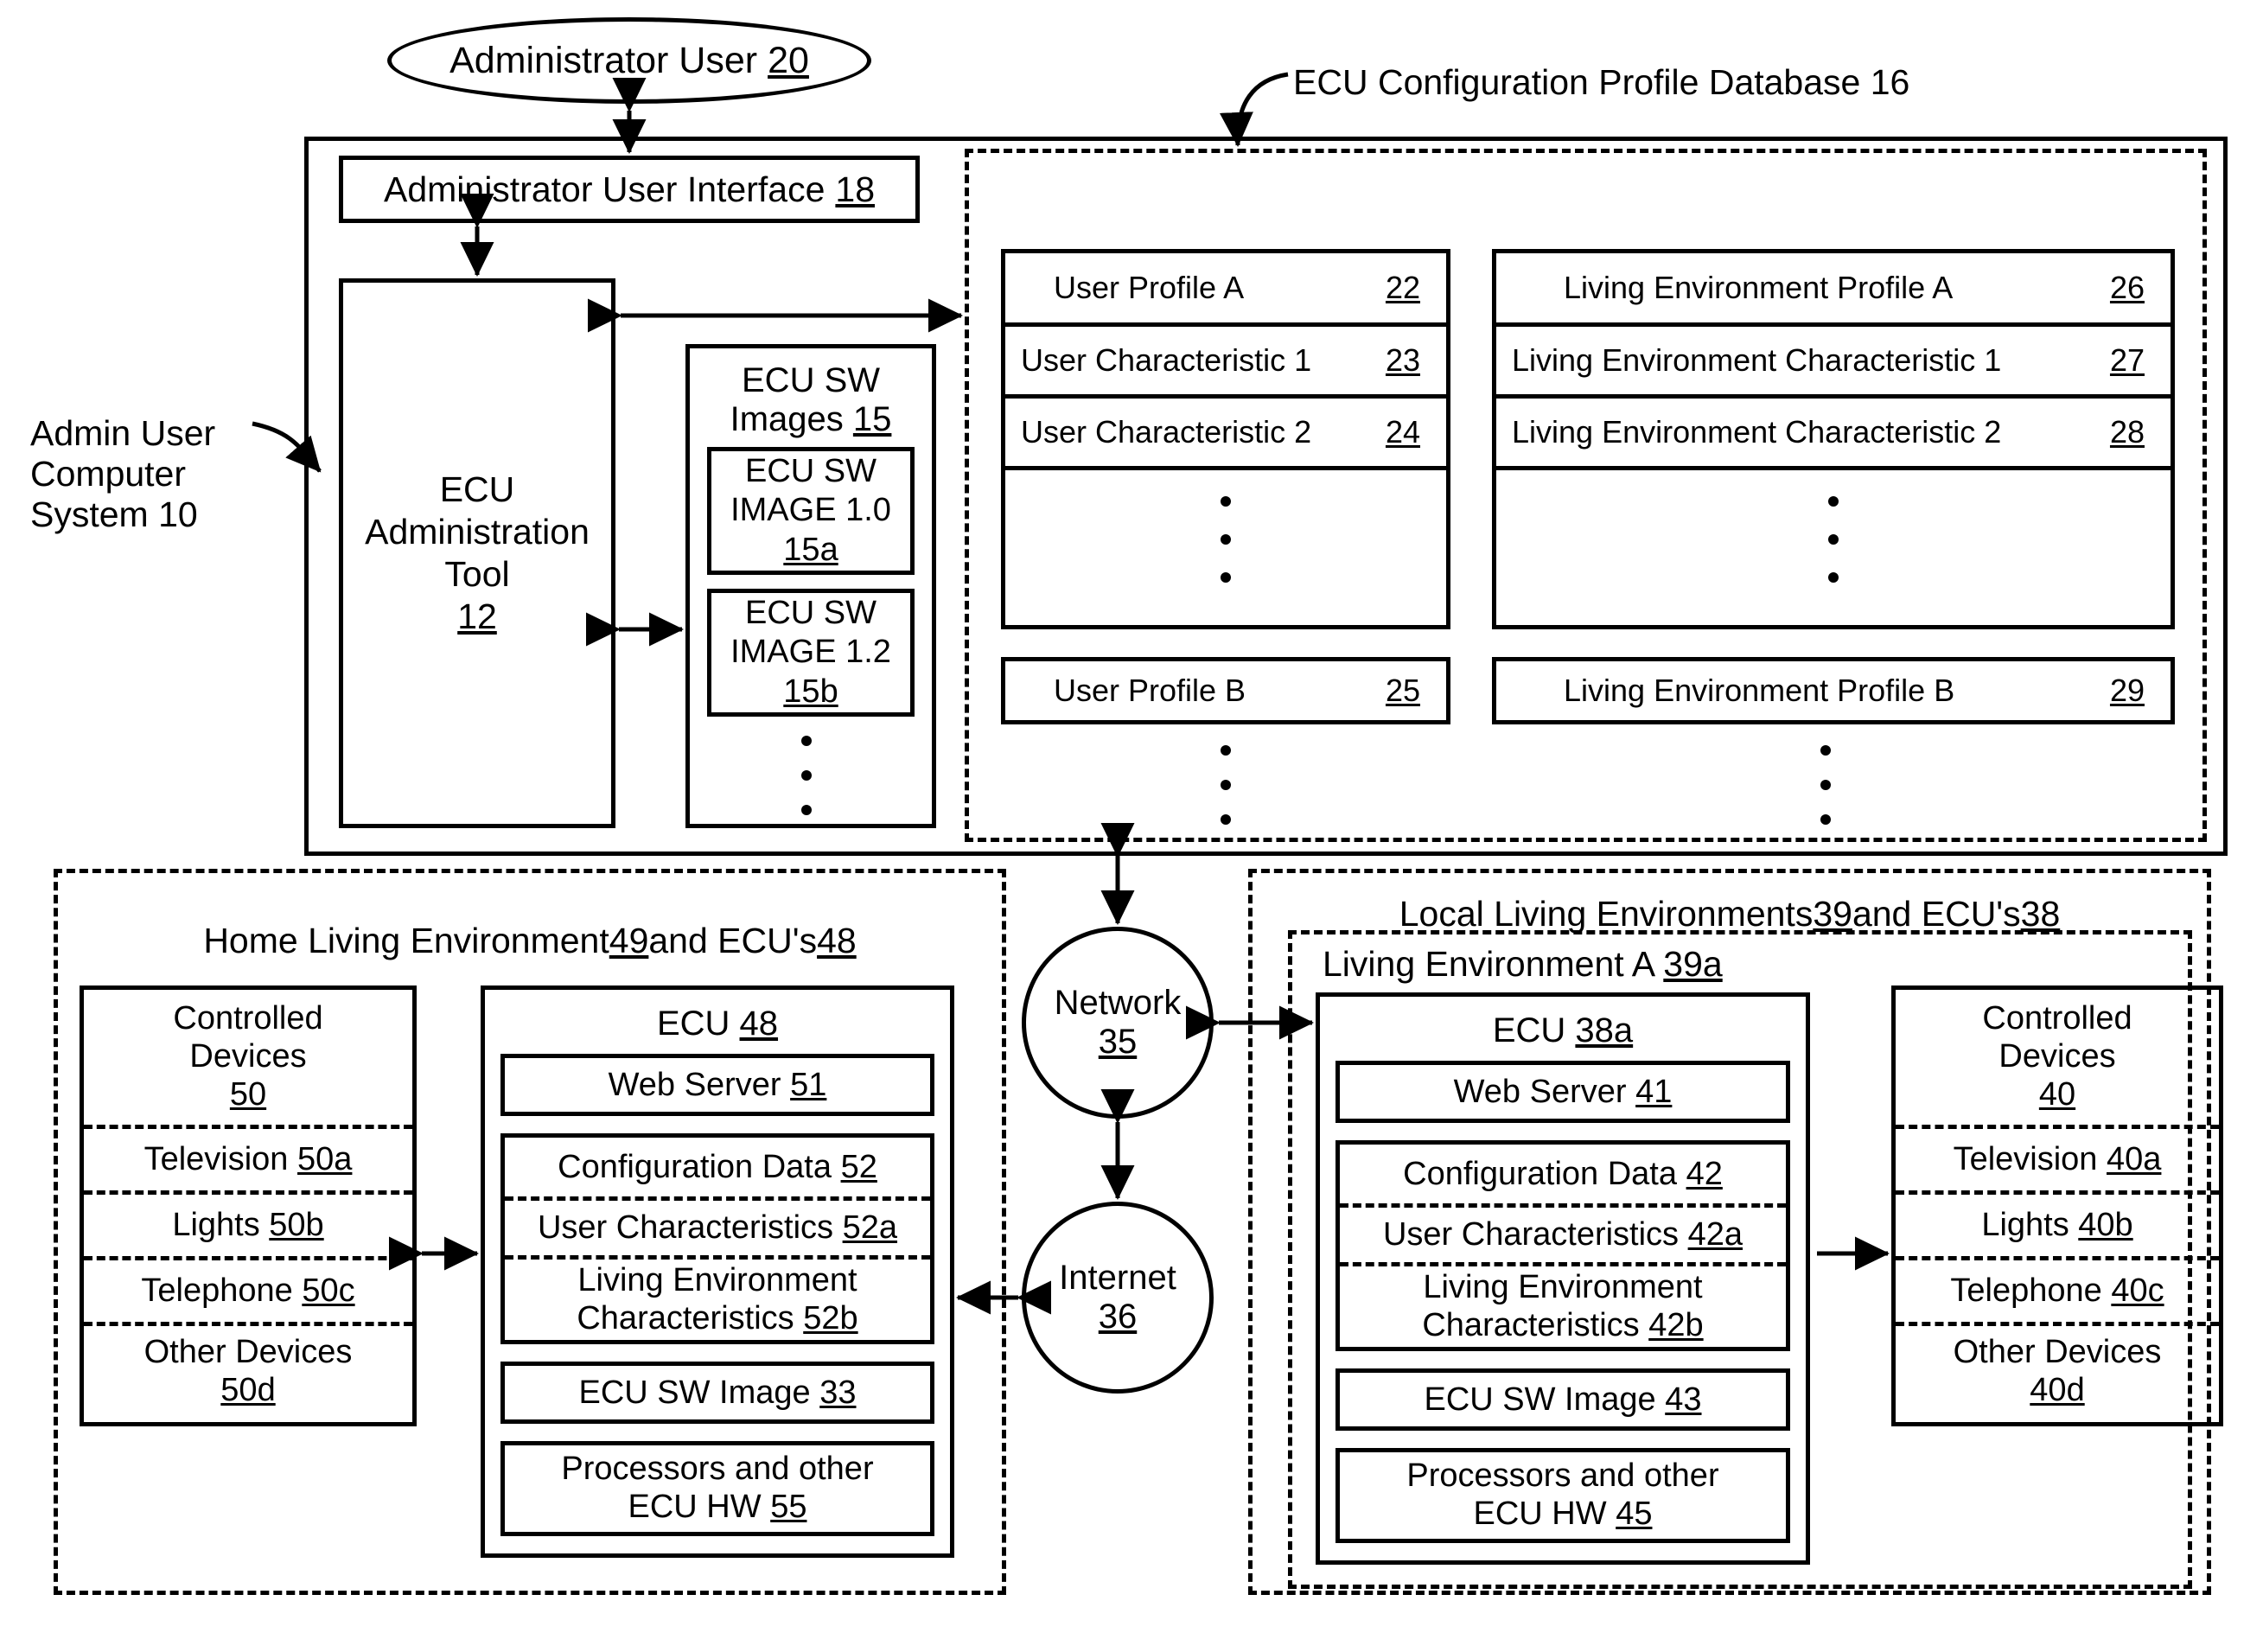 Image resolution: width=2263 pixels, height=1652 pixels. Describe the element at coordinates (1833, 430) in the screenshot. I see `table-row: Living Environment Characteristic 2 28` at that location.